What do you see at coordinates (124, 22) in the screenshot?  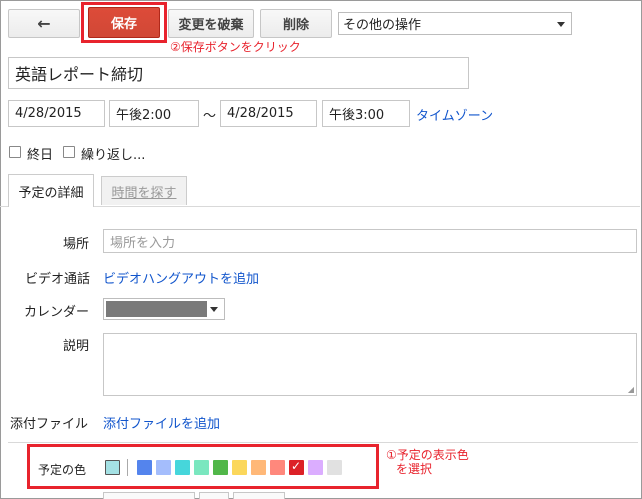 I see `save-highlight-box` at bounding box center [124, 22].